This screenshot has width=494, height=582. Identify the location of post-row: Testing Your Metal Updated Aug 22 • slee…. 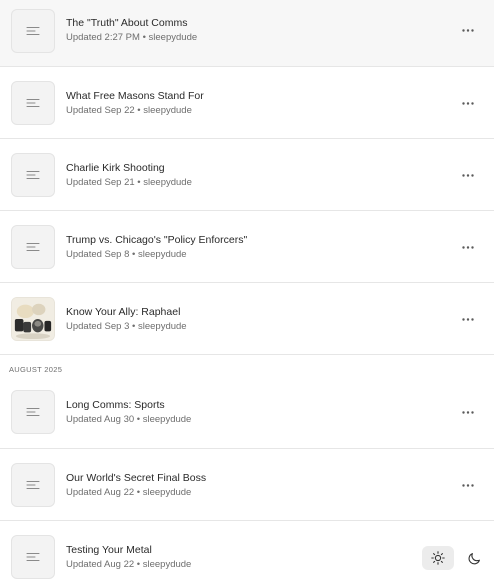
(247, 551).